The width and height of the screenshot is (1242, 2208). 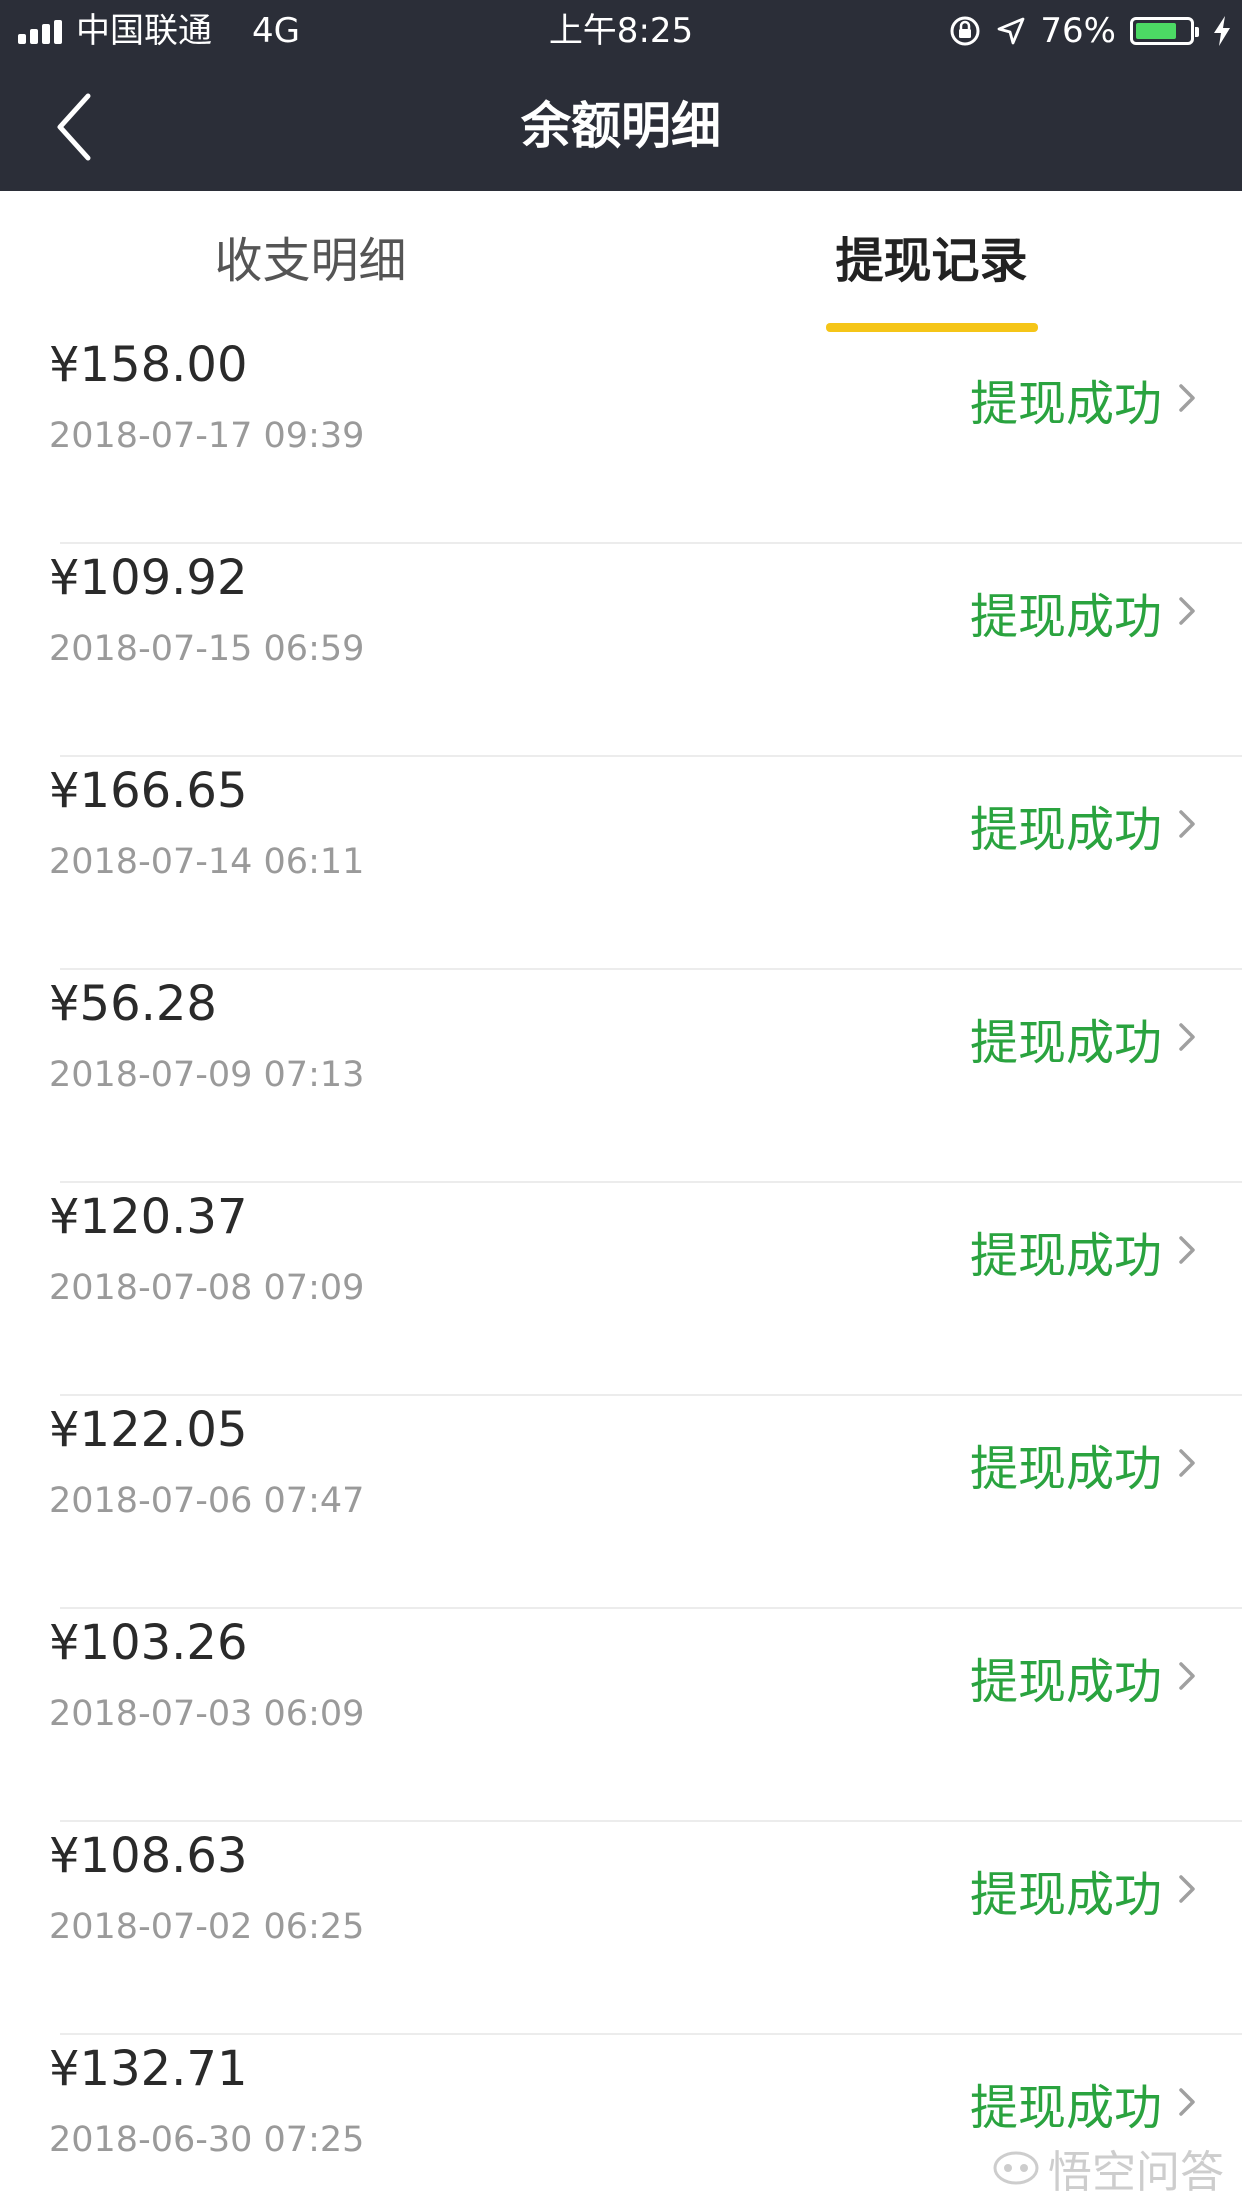 I want to click on list-item: ¥109.92 2018-07-15 06:59 提现成功, so click(x=621, y=650).